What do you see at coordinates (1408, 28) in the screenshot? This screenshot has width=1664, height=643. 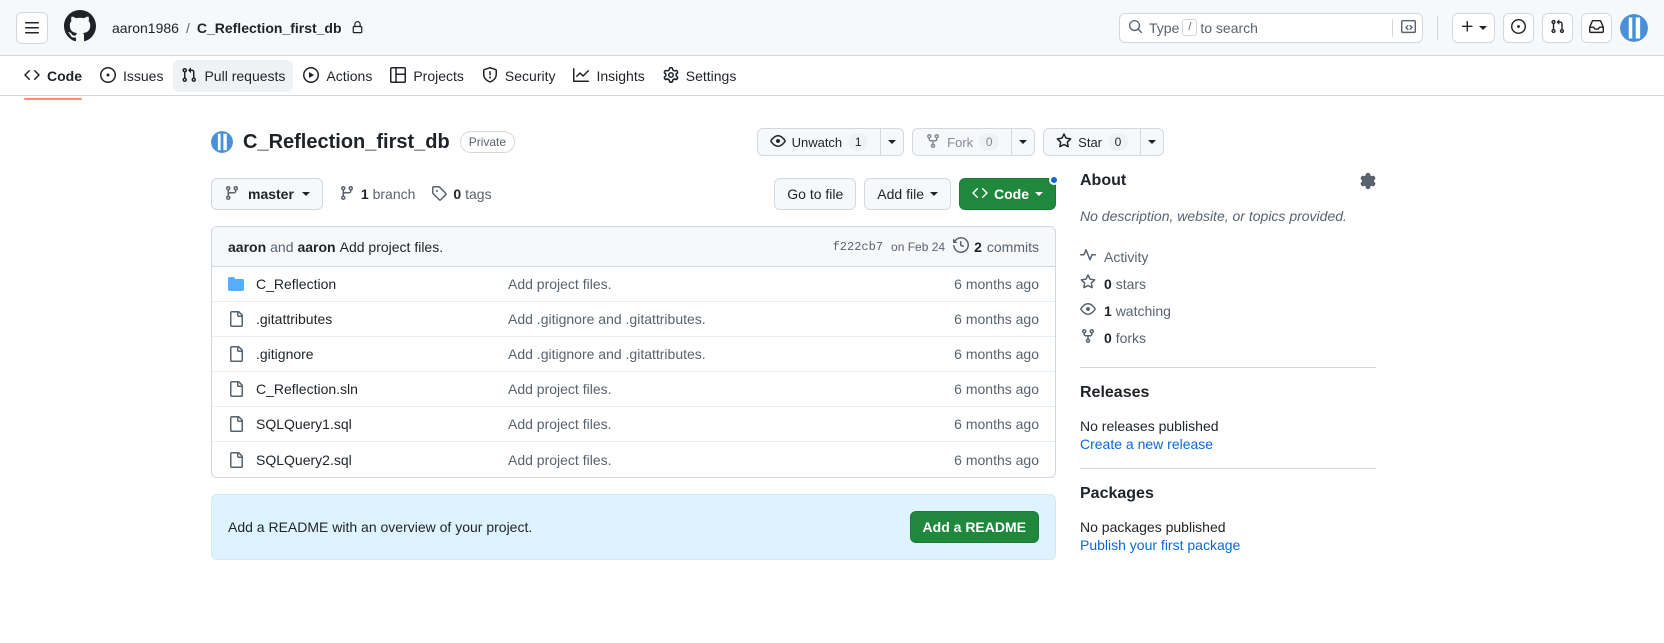 I see `terminal-icon` at bounding box center [1408, 28].